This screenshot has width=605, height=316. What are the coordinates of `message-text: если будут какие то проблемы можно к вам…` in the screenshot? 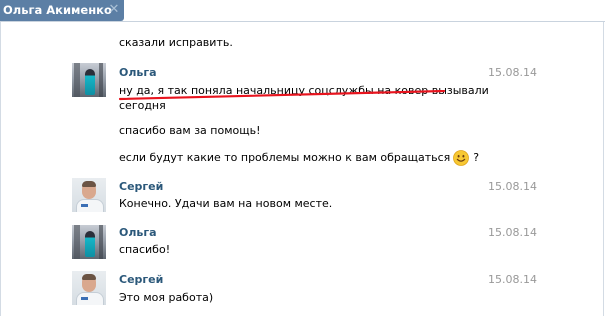 It's located at (299, 158).